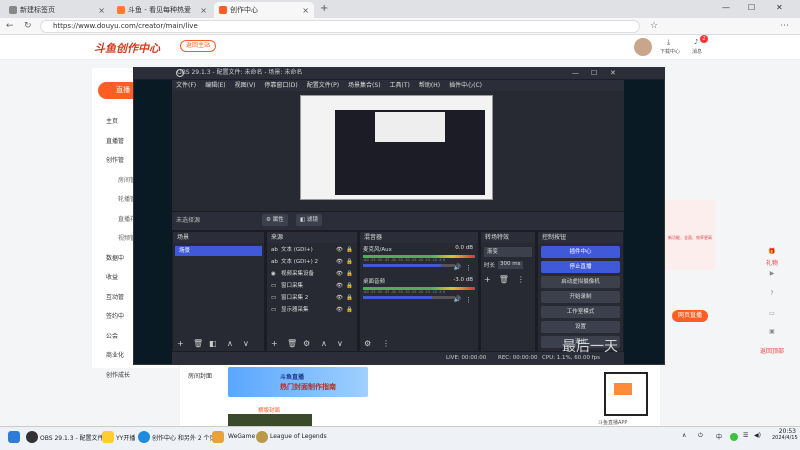 This screenshot has width=800, height=450. I want to click on taskbar-wegame: WeGame, so click(241, 436).